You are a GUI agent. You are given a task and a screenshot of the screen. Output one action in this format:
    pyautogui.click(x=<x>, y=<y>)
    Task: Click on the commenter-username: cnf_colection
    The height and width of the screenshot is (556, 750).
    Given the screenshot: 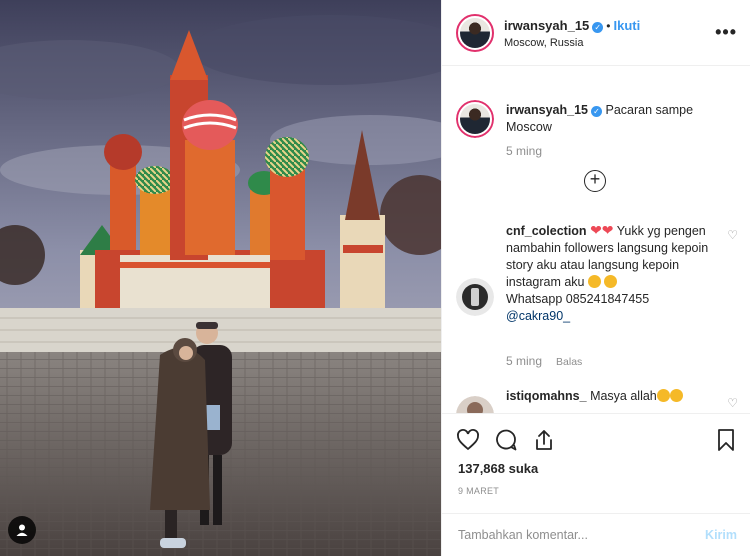 What is the action you would take?
    pyautogui.click(x=546, y=231)
    